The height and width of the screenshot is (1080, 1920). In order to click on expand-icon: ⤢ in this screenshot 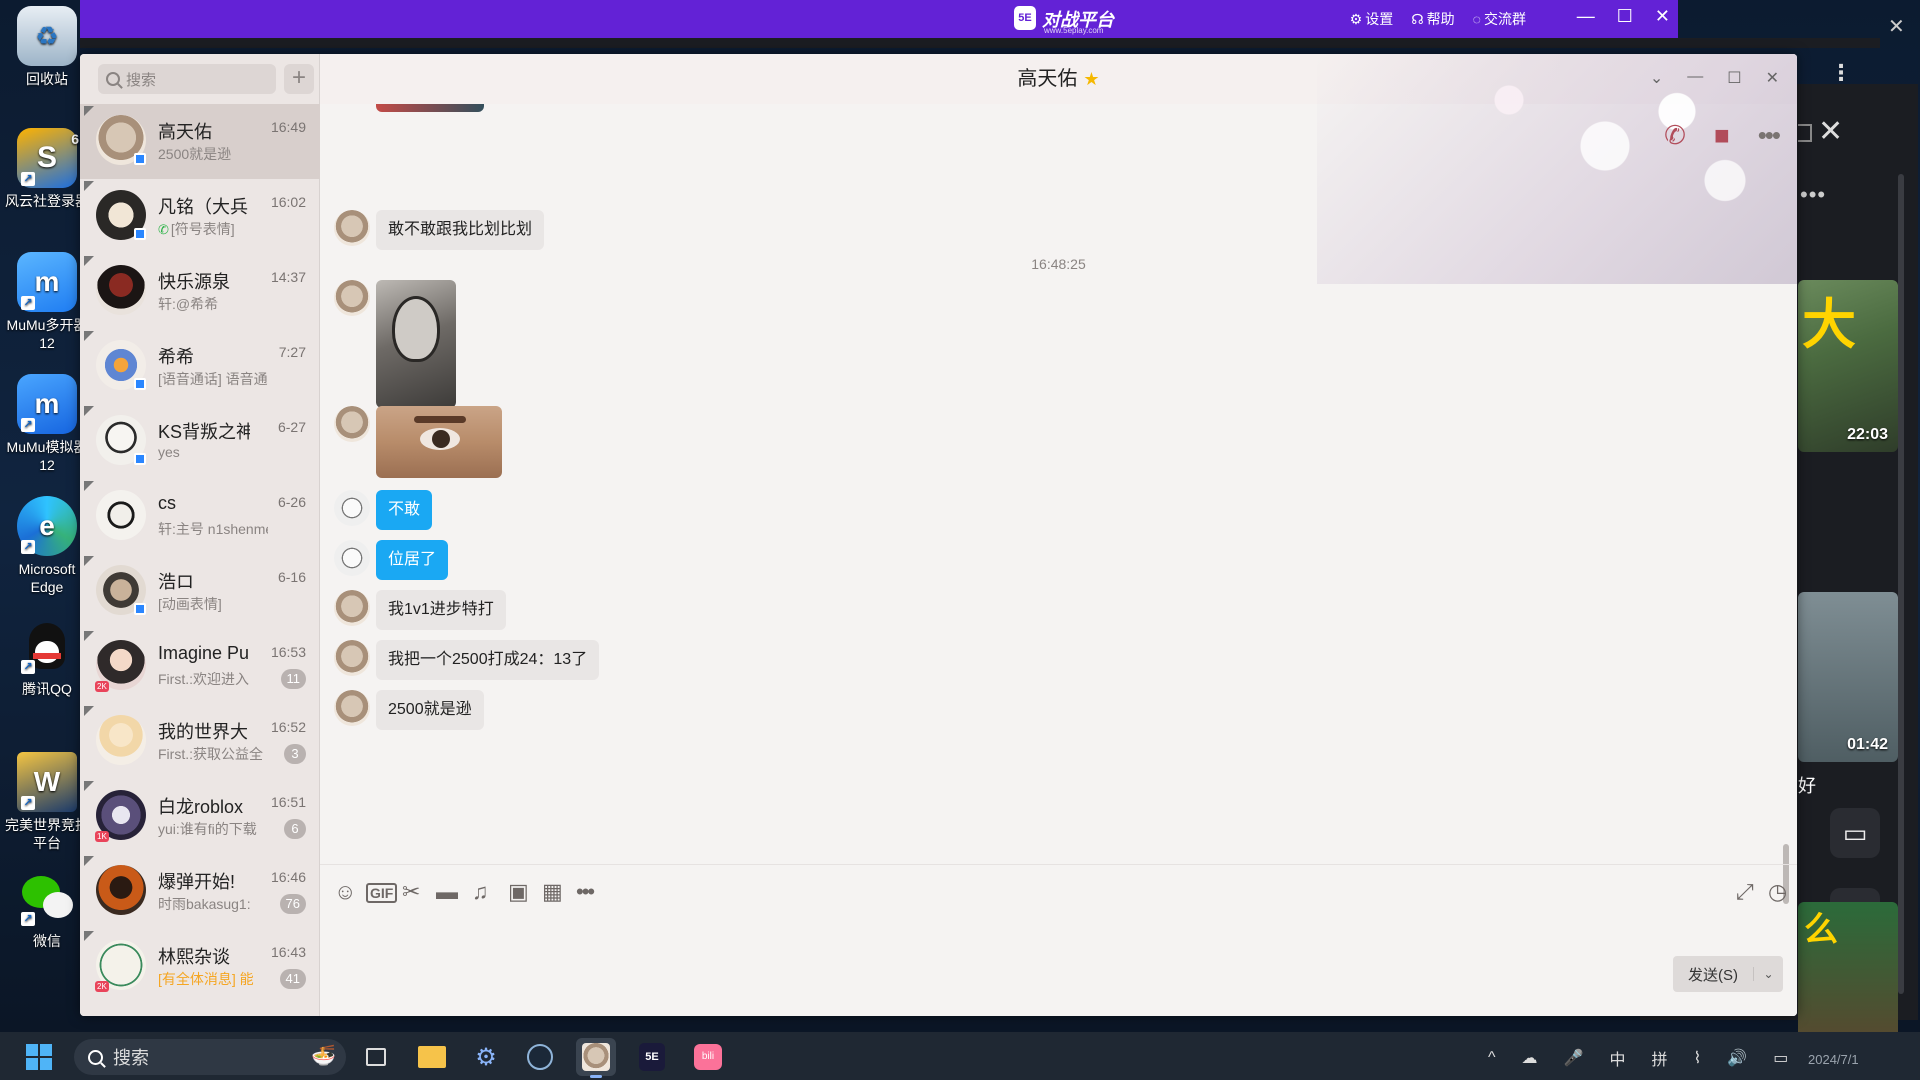, I will do `click(1745, 892)`.